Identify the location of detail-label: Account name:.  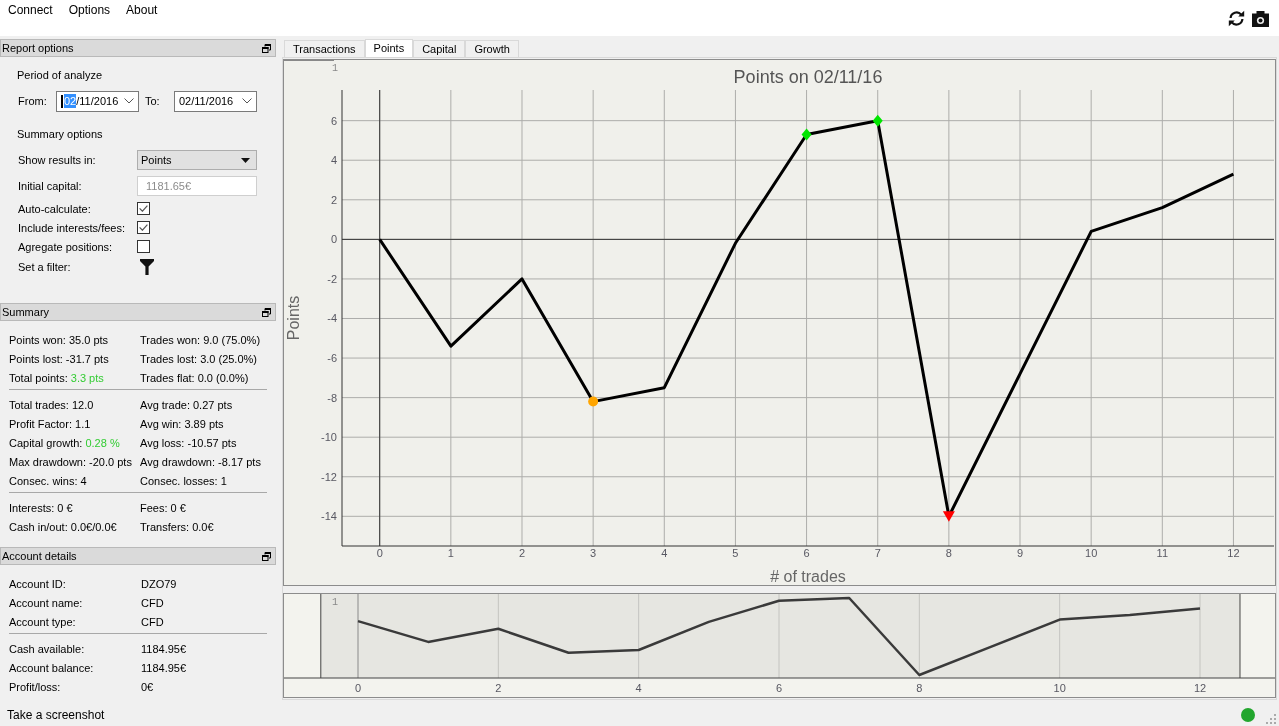
(46, 602).